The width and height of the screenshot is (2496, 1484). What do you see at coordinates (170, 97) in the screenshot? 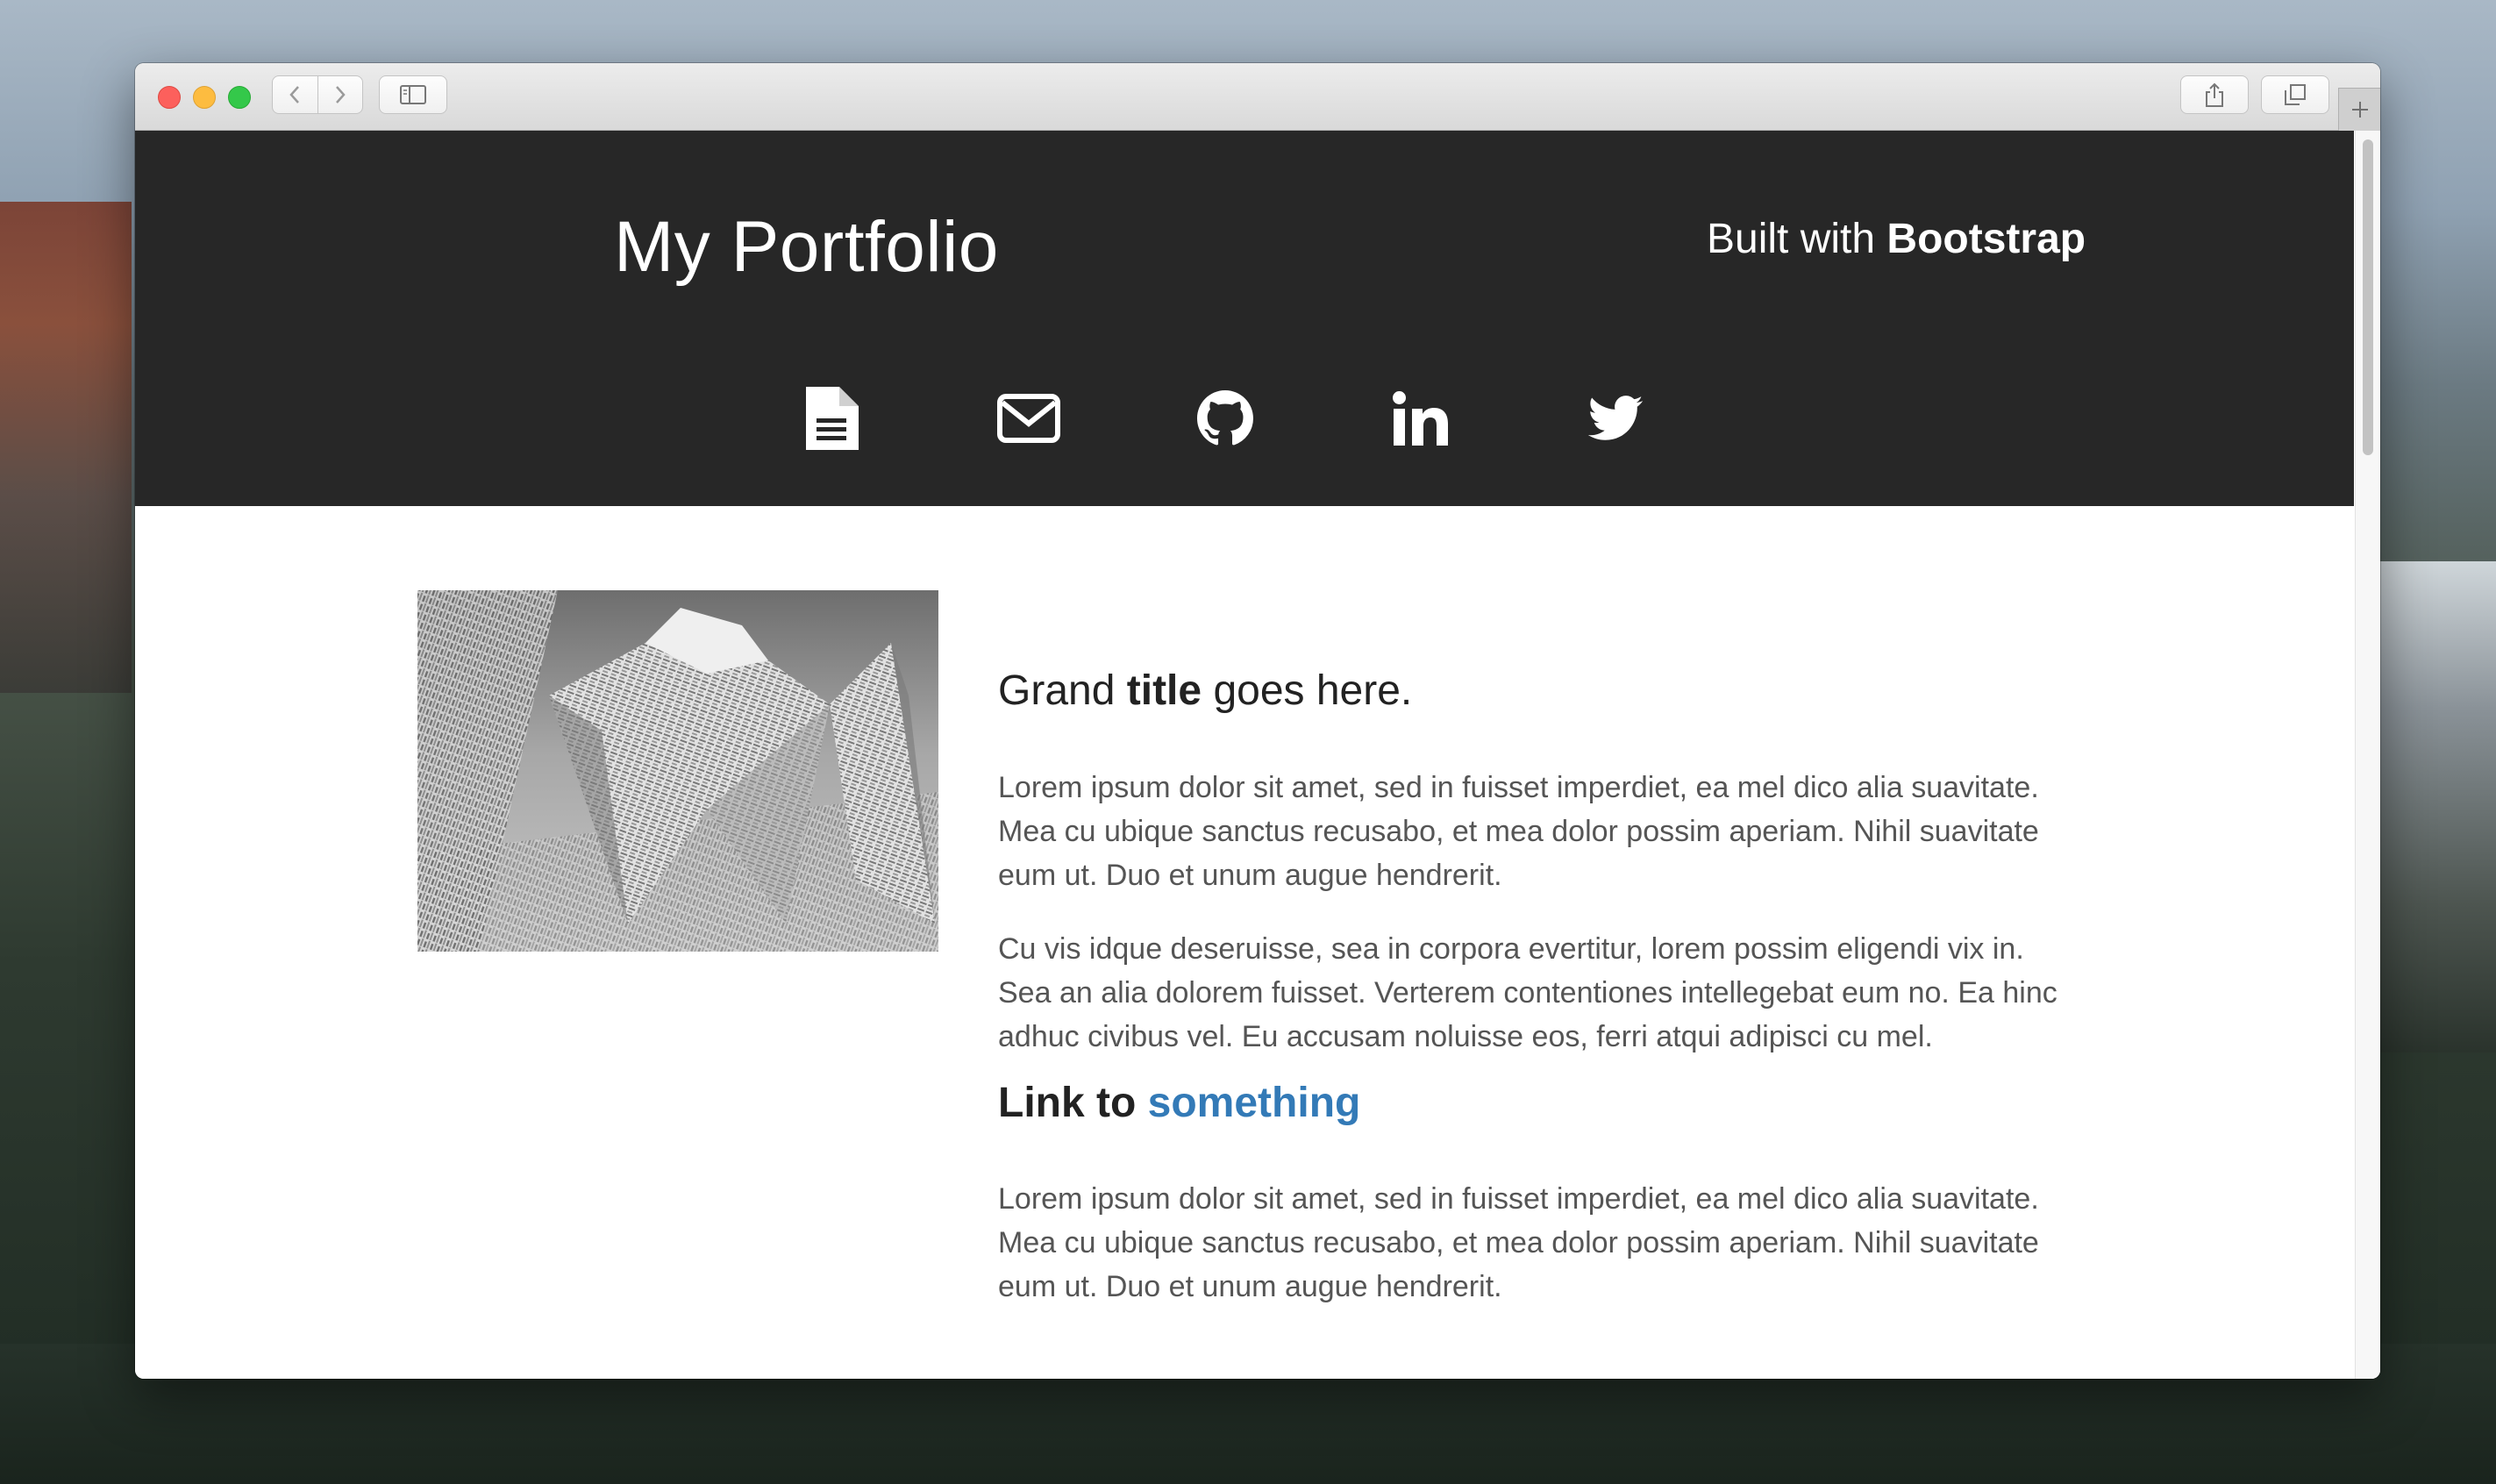
I see `close-window-button` at bounding box center [170, 97].